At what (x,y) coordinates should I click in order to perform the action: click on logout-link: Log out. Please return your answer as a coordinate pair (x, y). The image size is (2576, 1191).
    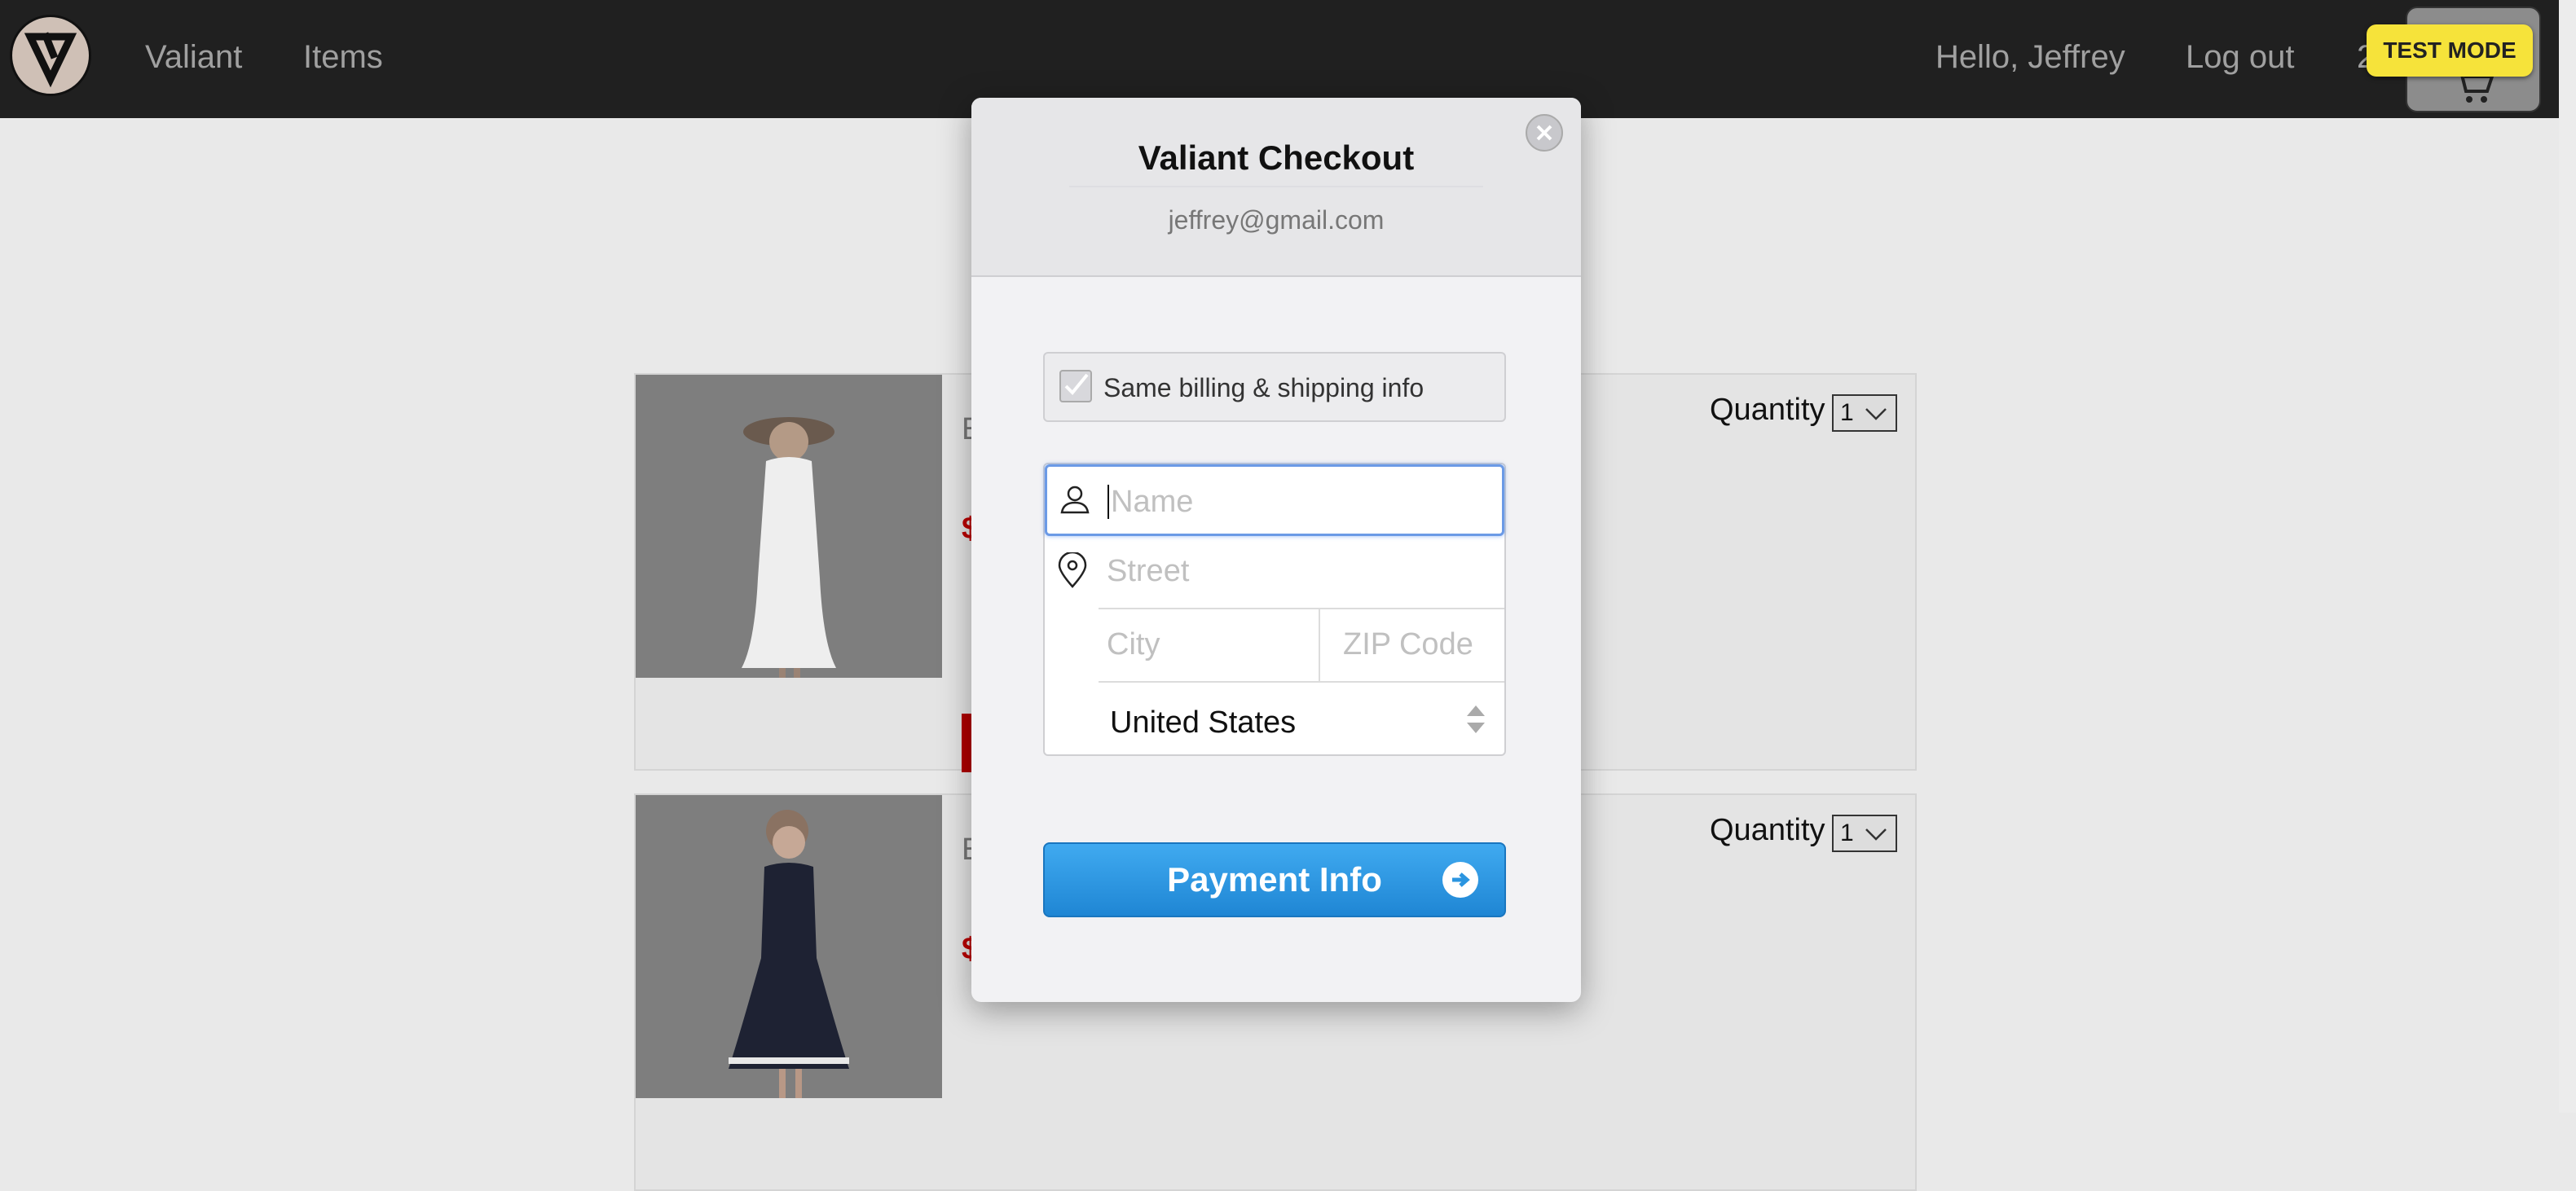
    Looking at the image, I should click on (2240, 57).